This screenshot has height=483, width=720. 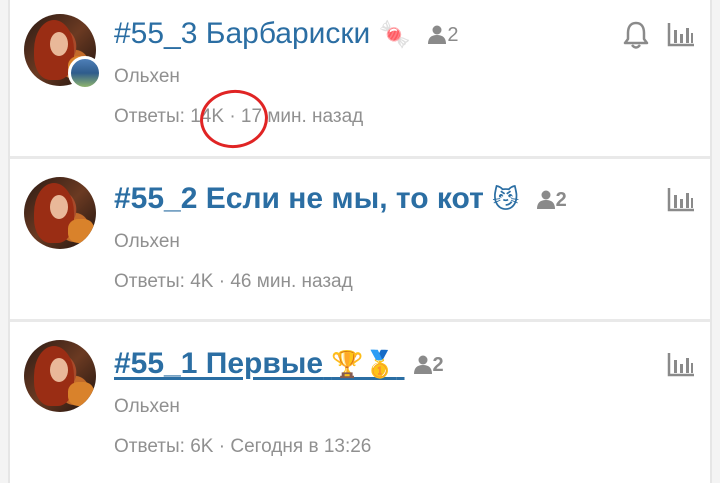 What do you see at coordinates (506, 200) in the screenshot?
I see `cat-emoji: 😼` at bounding box center [506, 200].